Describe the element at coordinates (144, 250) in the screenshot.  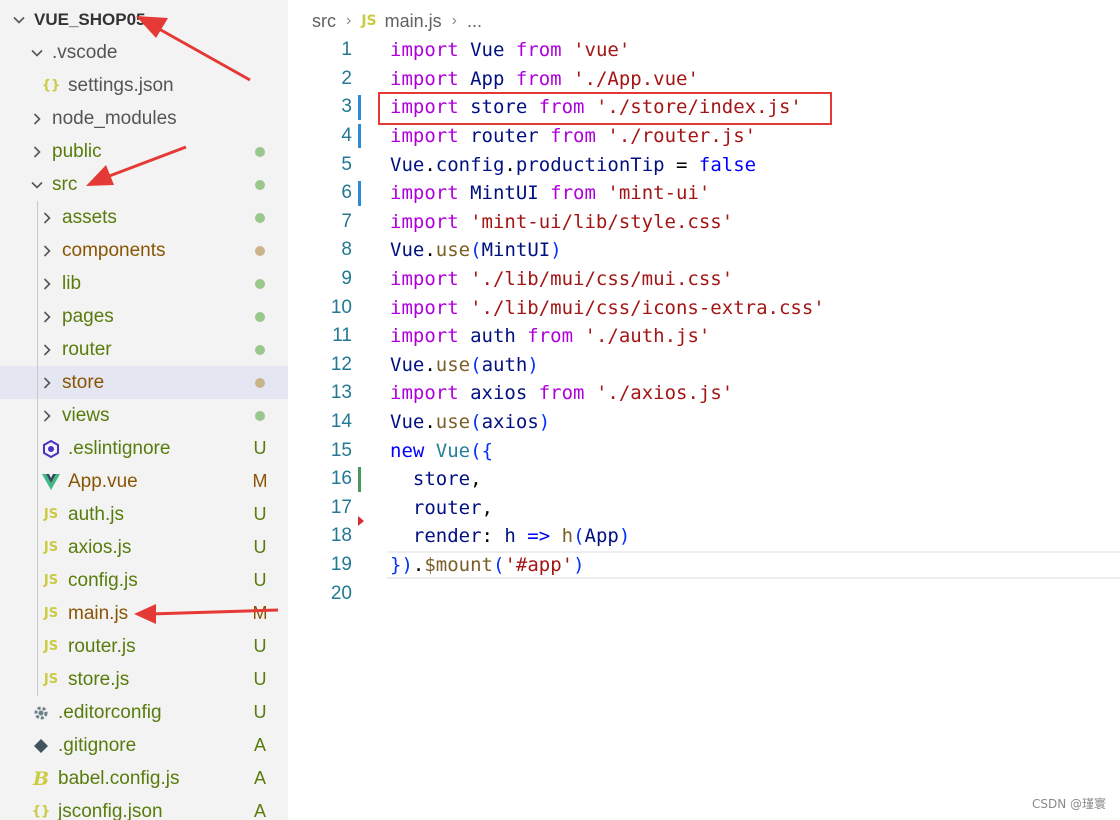
I see `tree-folder-item: components` at that location.